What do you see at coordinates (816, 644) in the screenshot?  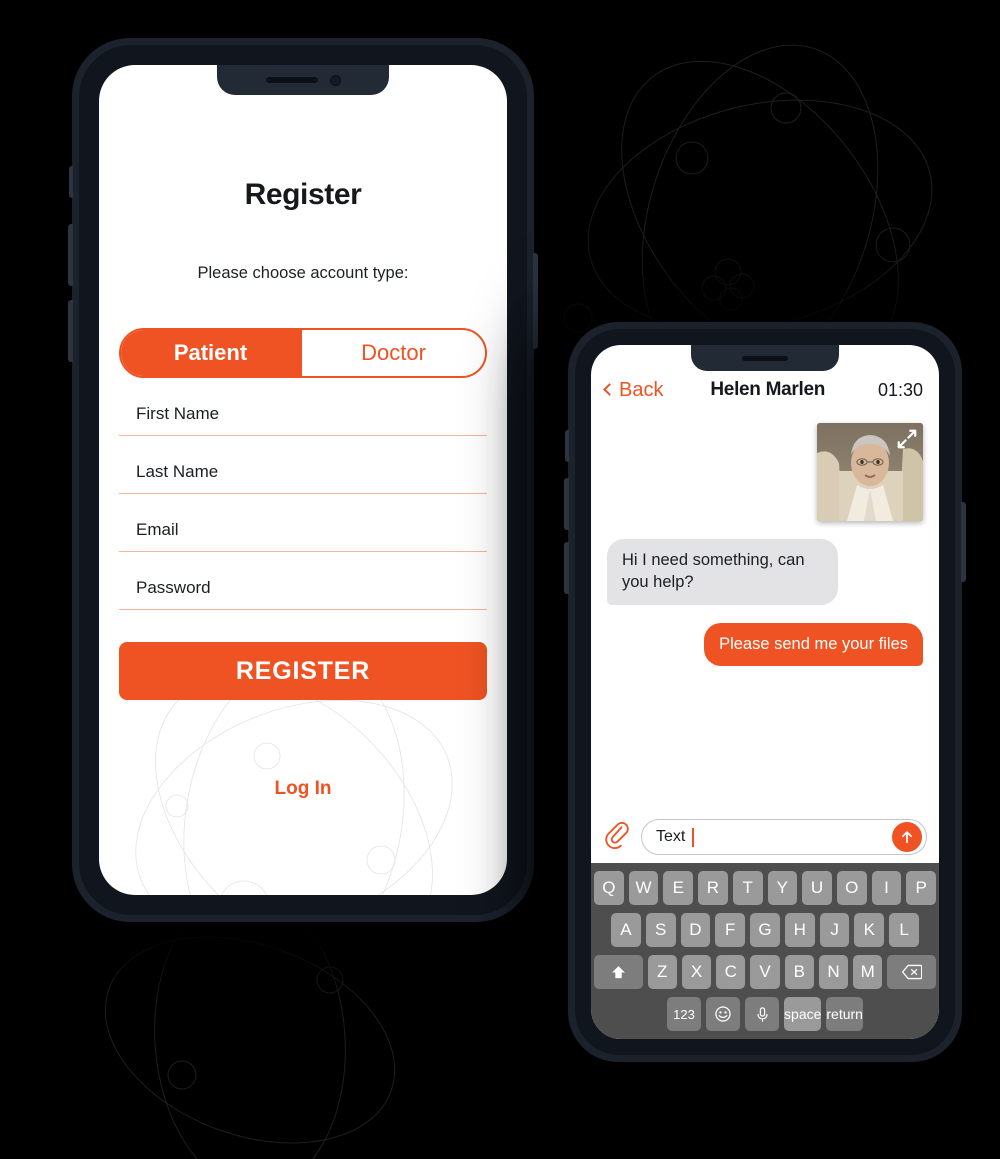 I see `message-bubble-outgoing: Please send me your files` at bounding box center [816, 644].